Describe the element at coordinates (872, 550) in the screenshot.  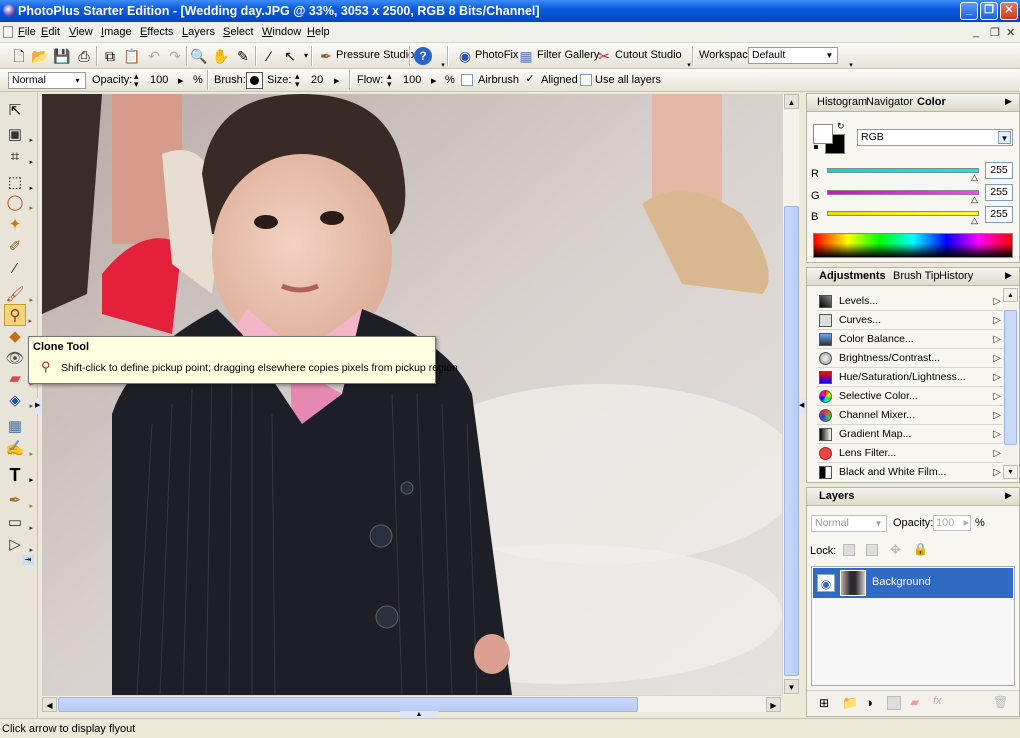
I see `lock-pixels-icon` at that location.